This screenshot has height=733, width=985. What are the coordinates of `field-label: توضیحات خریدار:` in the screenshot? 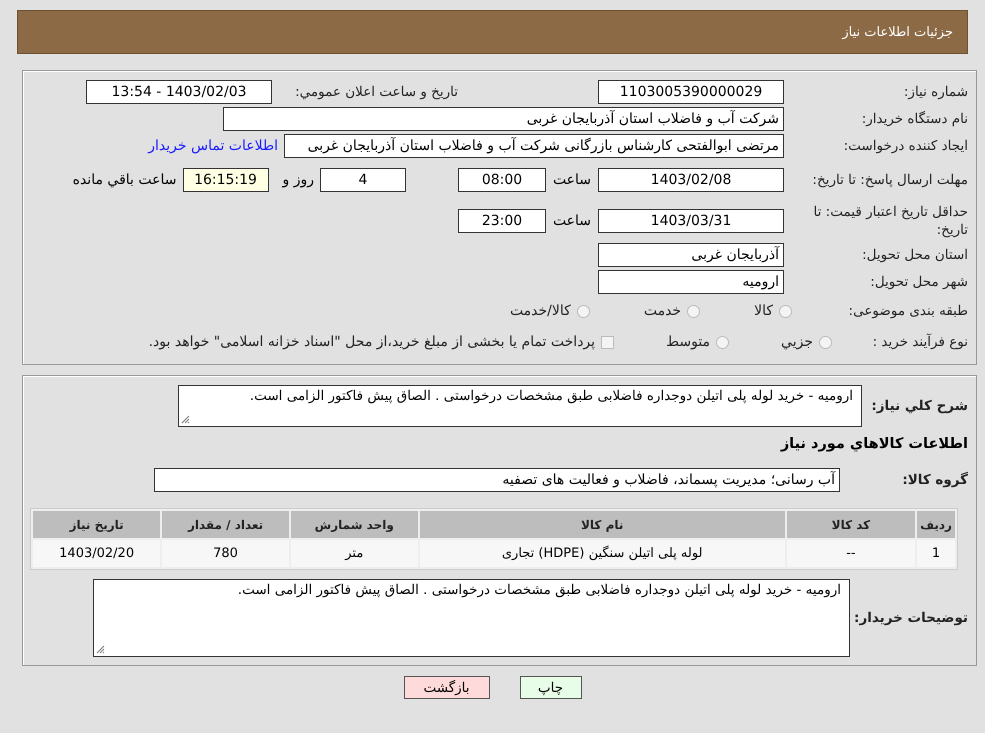 It's located at (912, 618).